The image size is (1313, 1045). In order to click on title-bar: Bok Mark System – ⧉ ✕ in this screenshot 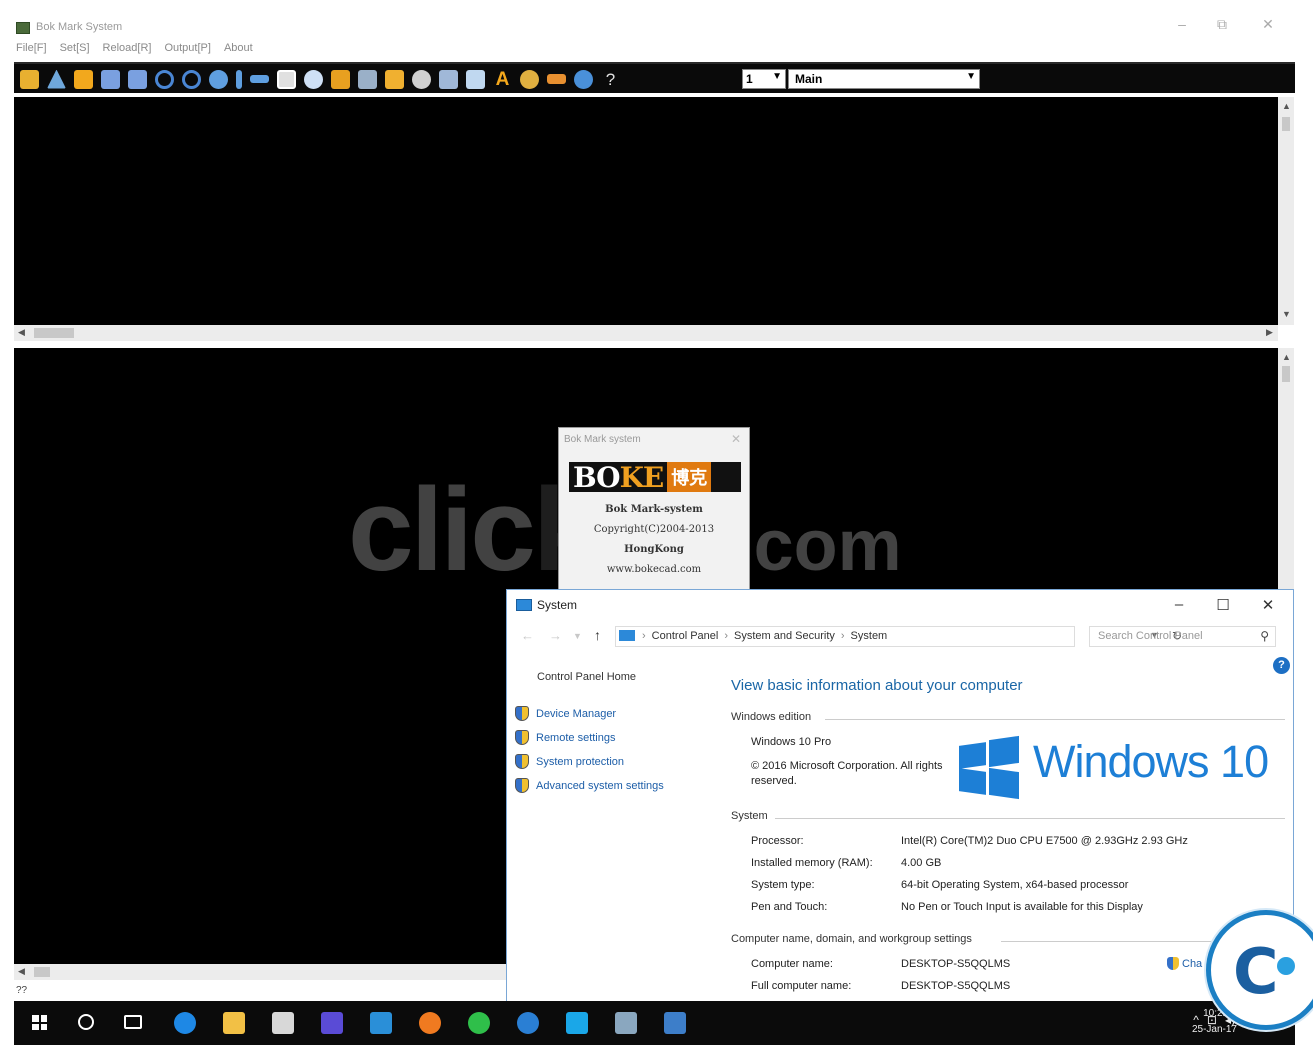, I will do `click(656, 20)`.